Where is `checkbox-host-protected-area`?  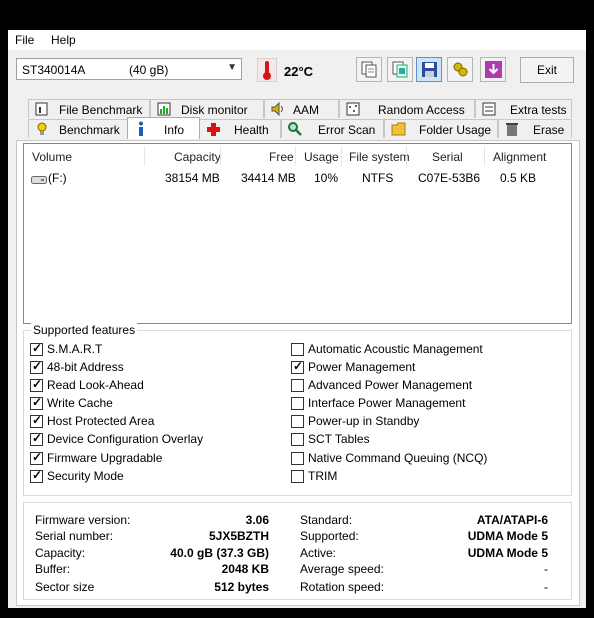
checkbox-host-protected-area is located at coordinates (36, 420).